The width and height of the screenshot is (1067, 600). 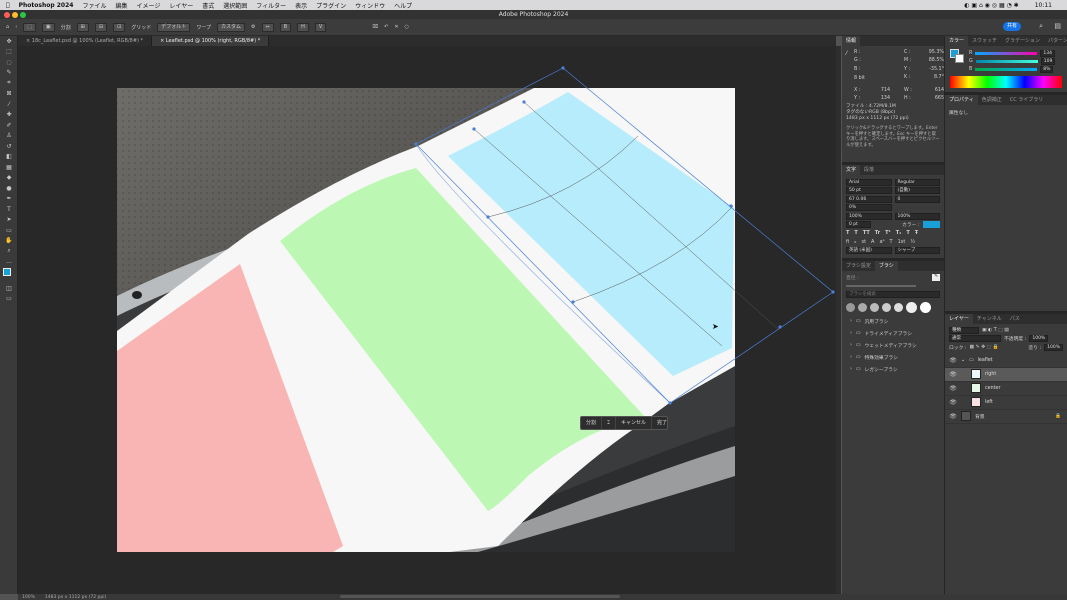 I want to click on menu-type: 書式, so click(x=208, y=5).